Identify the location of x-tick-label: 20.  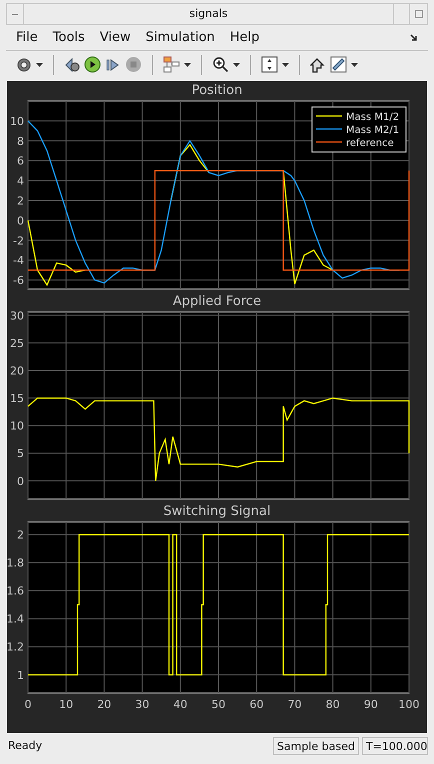
(104, 704).